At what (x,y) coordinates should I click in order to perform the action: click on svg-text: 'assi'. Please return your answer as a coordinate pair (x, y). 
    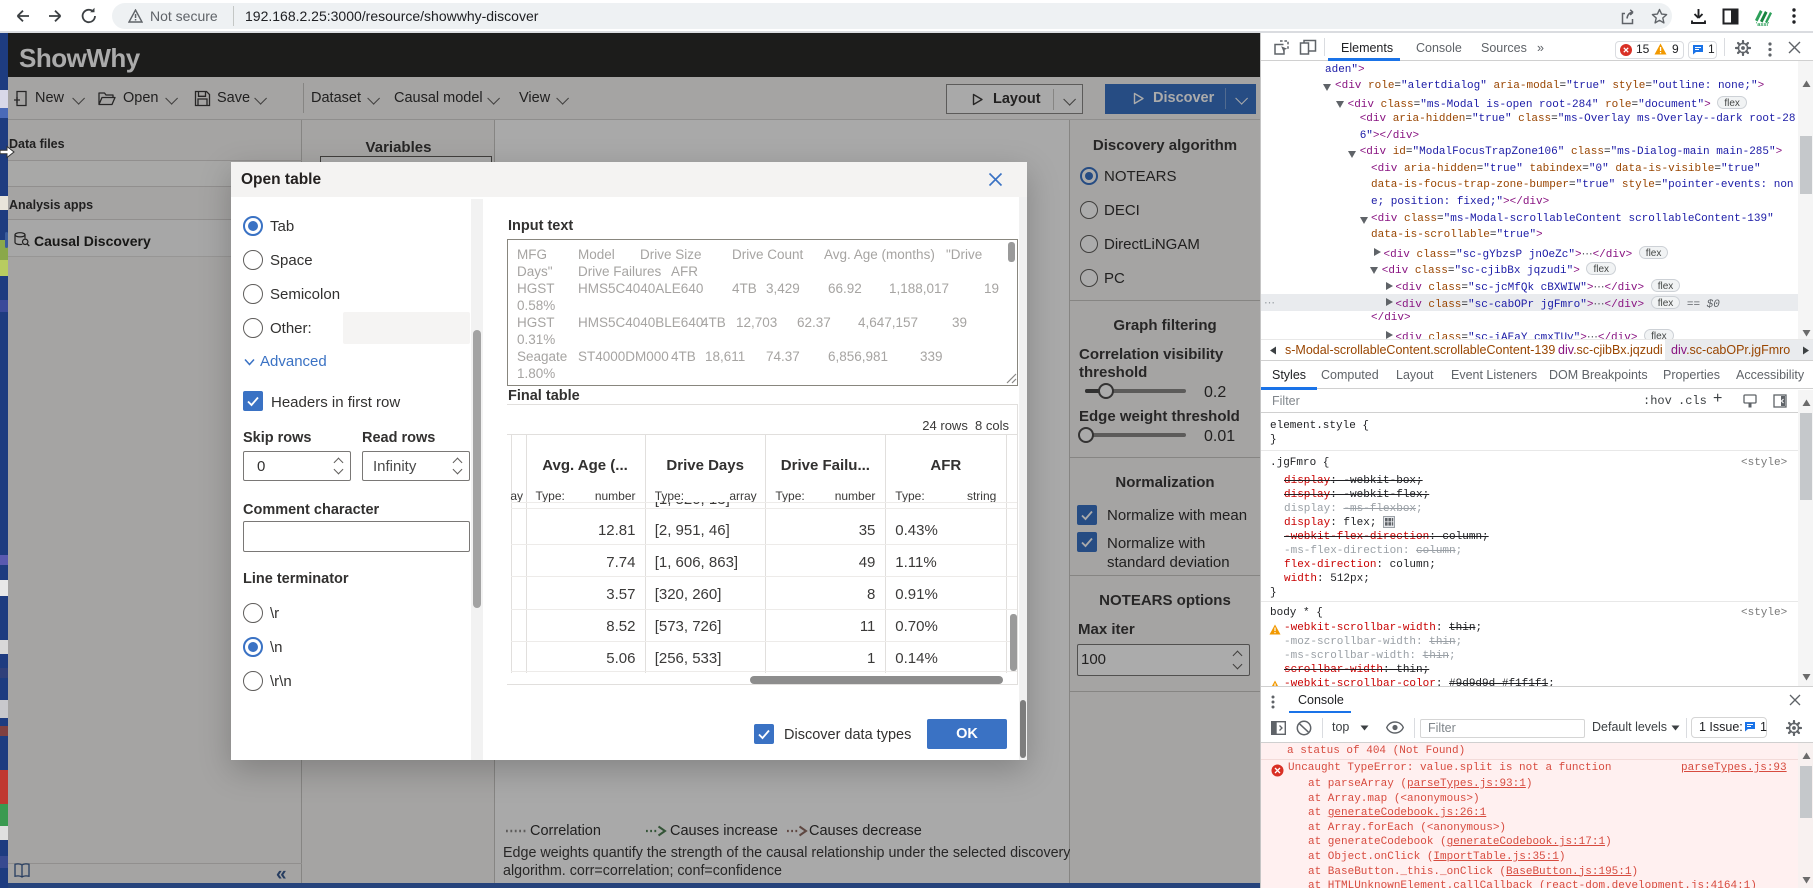
    Looking at the image, I should click on (1763, 24).